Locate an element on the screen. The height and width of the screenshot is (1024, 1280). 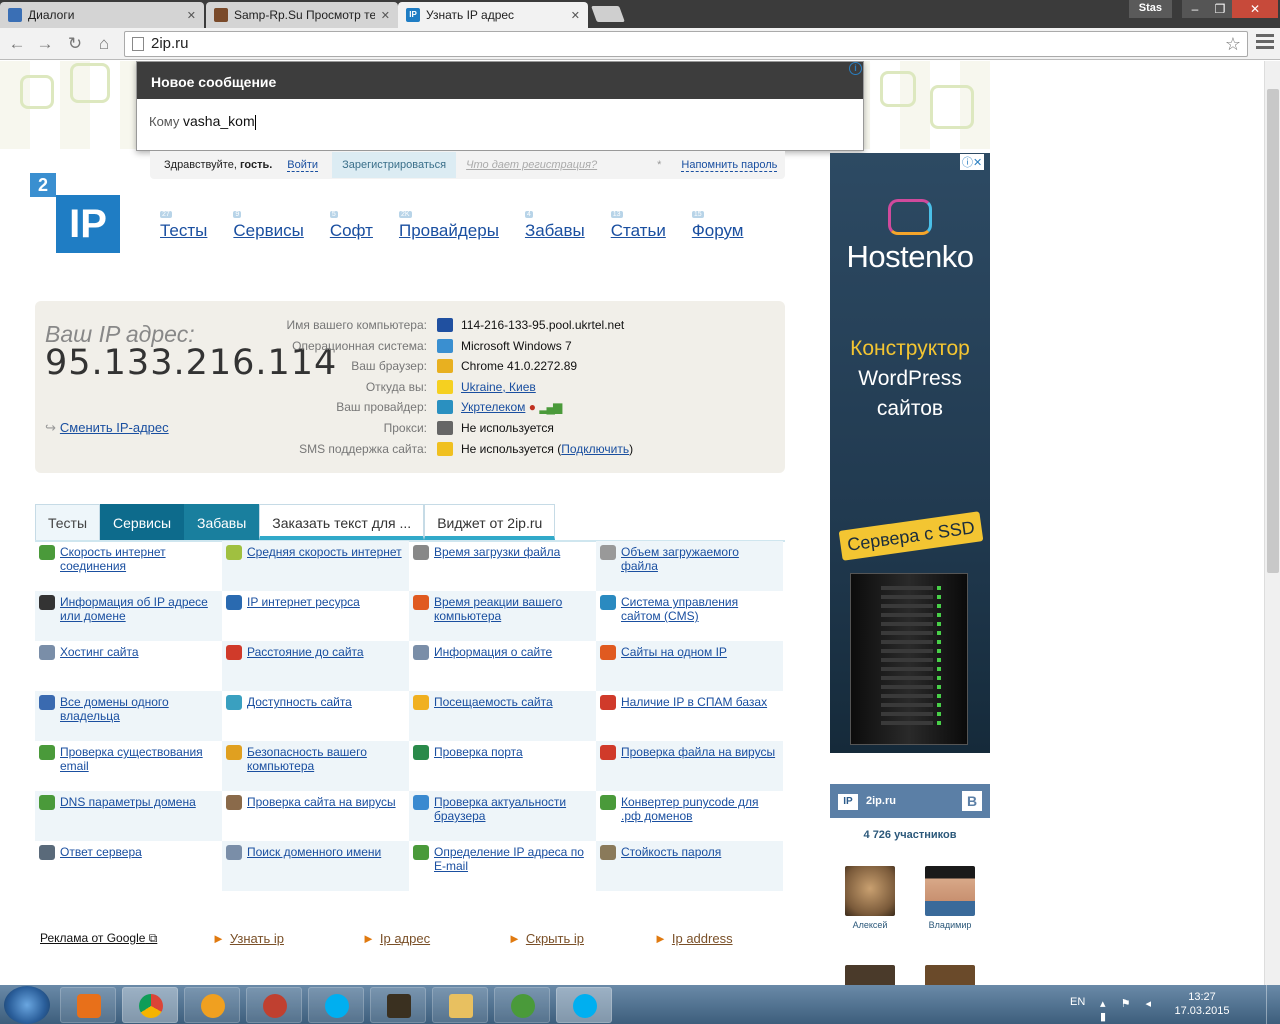
service-link: Время реакции вашего компьютера is located at coordinates (512, 618).